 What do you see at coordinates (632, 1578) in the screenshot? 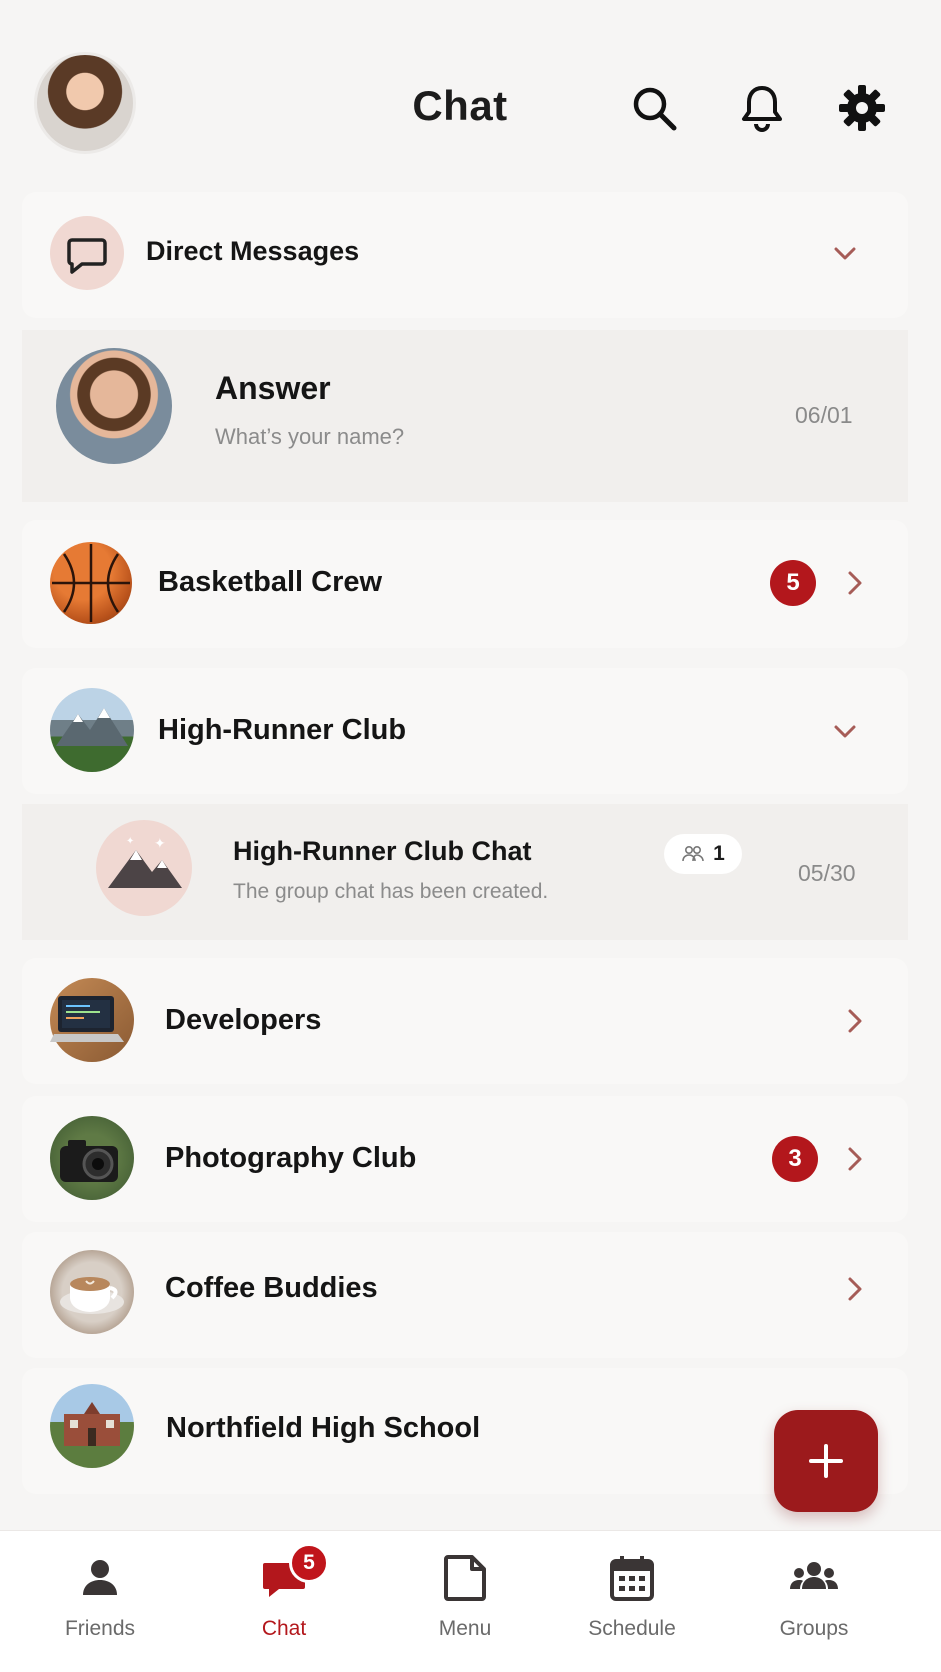
I see `calendar-icon` at bounding box center [632, 1578].